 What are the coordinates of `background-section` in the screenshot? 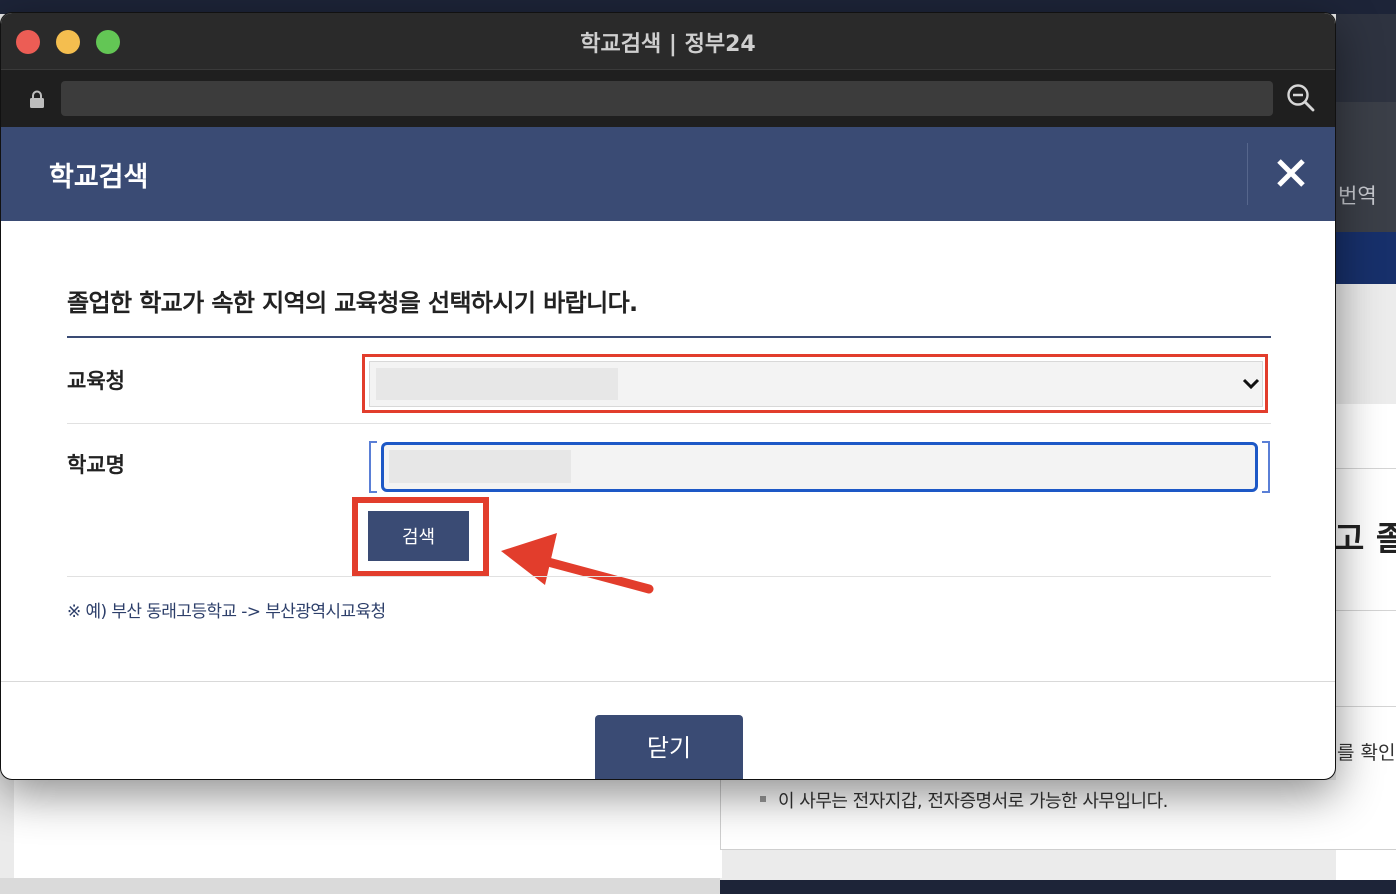 It's located at (1366, 344).